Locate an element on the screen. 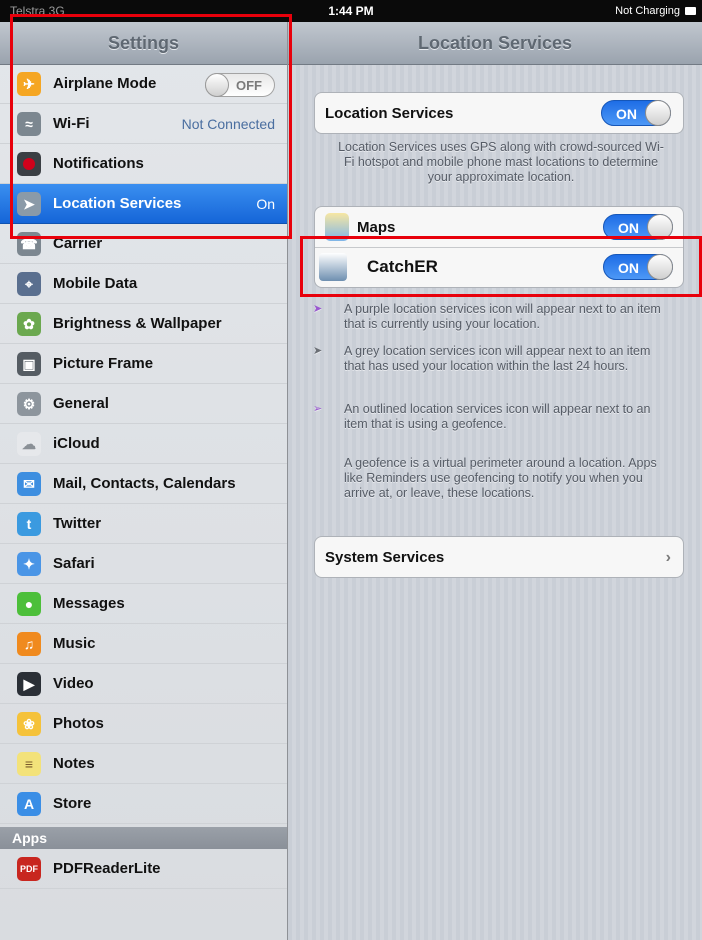 This screenshot has width=702, height=940. sidebar-item-photos: ❀ Photos is located at coordinates (143, 724).